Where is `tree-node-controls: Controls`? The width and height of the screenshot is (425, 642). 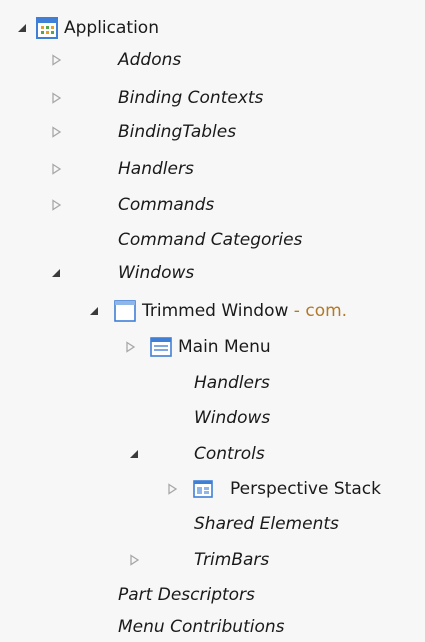 tree-node-controls: Controls is located at coordinates (212, 454).